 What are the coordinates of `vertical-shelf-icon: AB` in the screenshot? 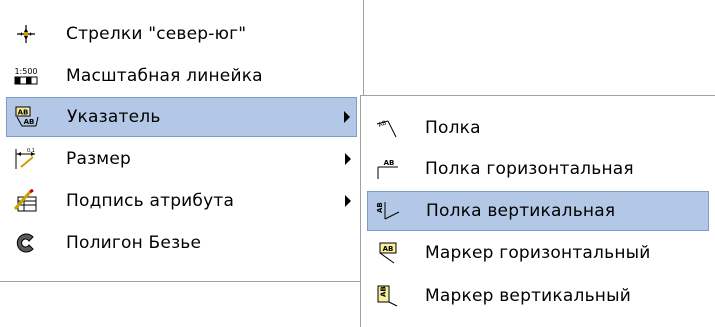 It's located at (388, 211).